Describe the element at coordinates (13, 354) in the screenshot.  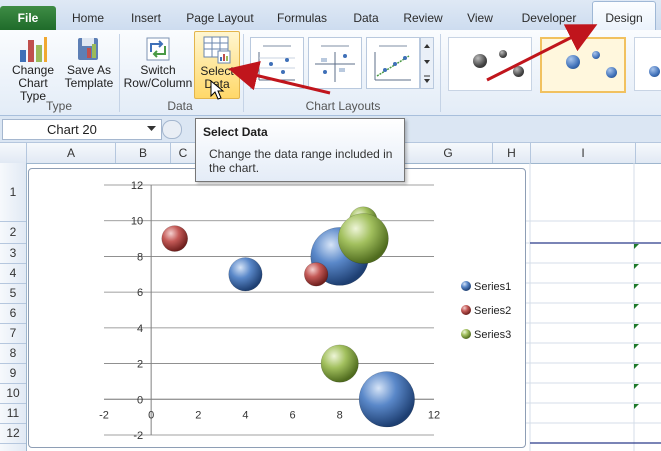
I see `row-header: 8` at that location.